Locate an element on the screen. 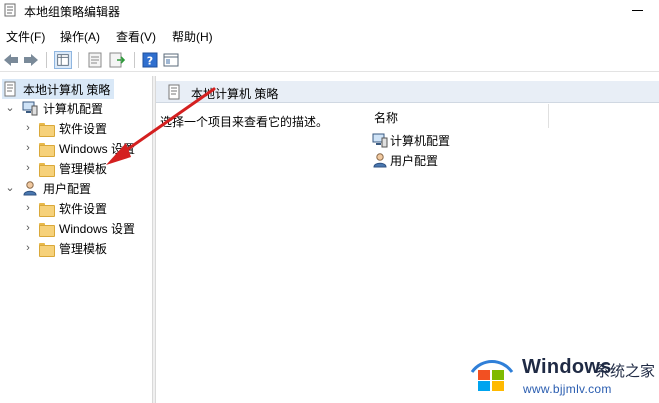 This screenshot has width=659, height=403. window-title: 本地组策略编辑器 is located at coordinates (72, 12).